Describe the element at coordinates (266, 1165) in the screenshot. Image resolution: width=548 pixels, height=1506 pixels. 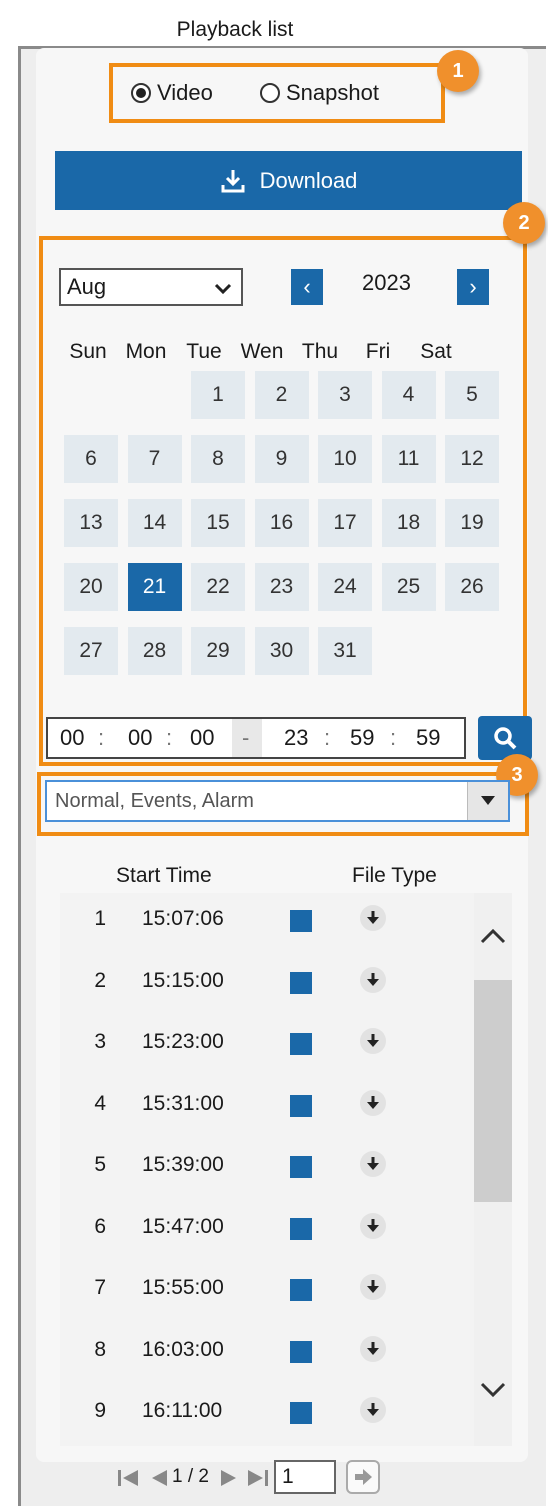
I see `table-row: 5 15:39:00` at that location.